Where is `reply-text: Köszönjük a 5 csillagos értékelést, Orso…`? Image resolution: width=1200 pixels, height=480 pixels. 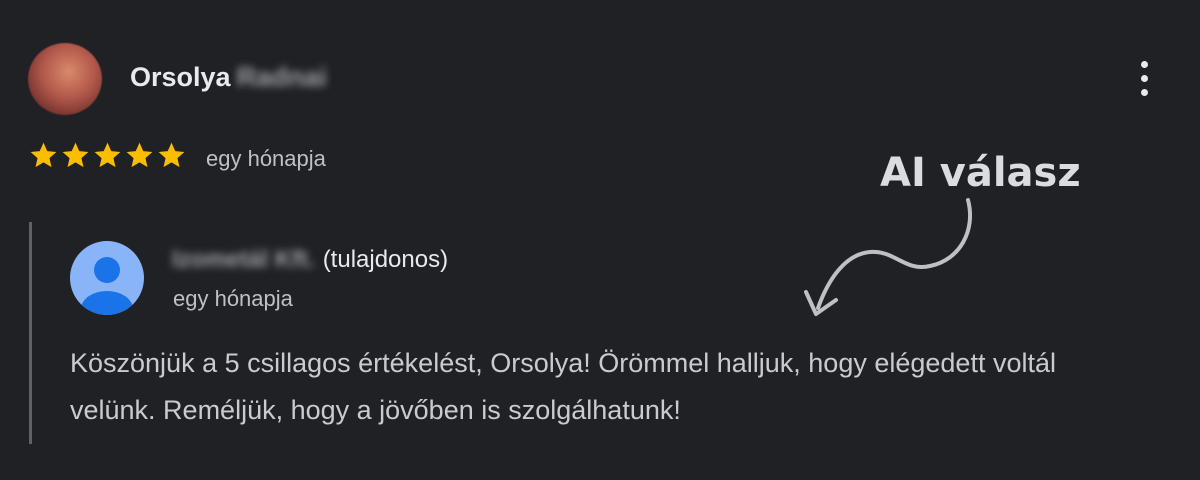 reply-text: Köszönjük a 5 csillagos értékelést, Orso… is located at coordinates (563, 386).